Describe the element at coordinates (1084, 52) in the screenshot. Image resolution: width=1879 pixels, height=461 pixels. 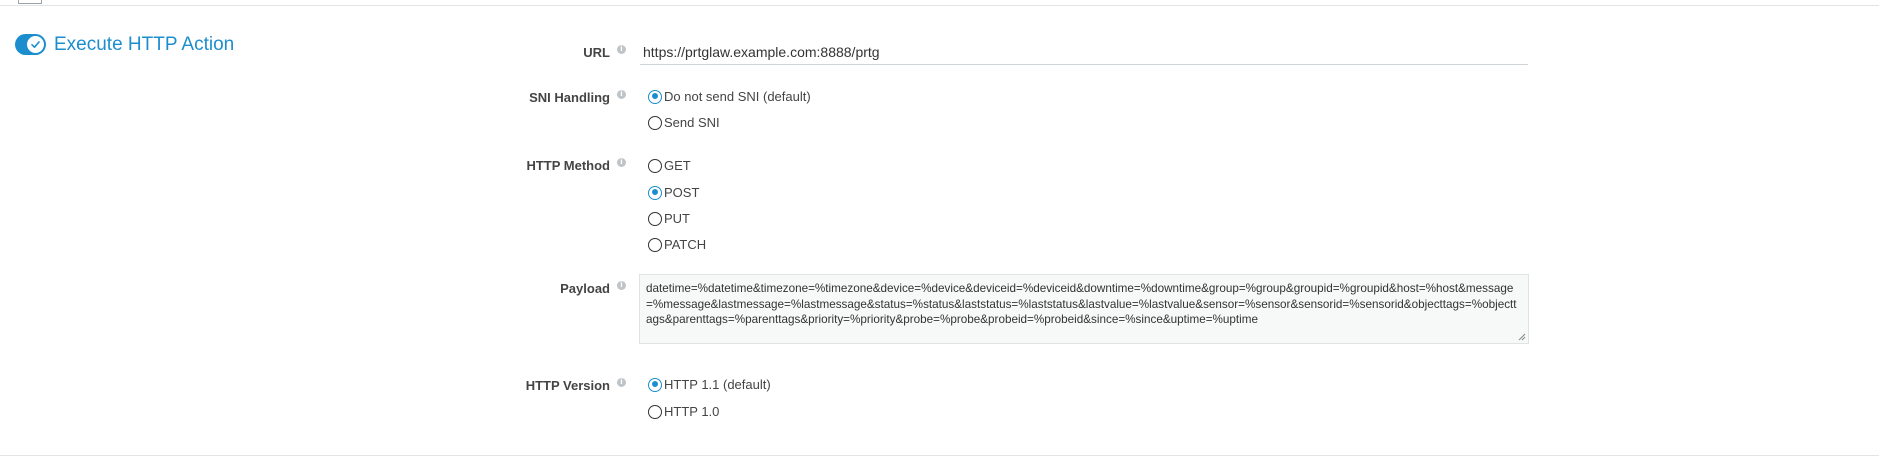
I see `url-input` at that location.